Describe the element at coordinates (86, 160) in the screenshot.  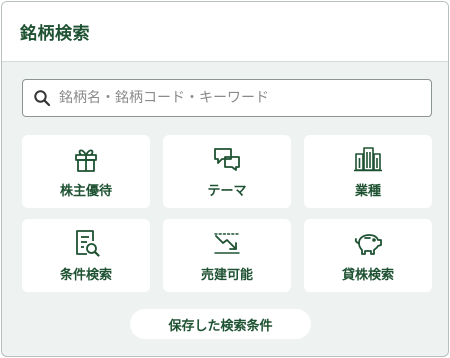
I see `gift-icon` at that location.